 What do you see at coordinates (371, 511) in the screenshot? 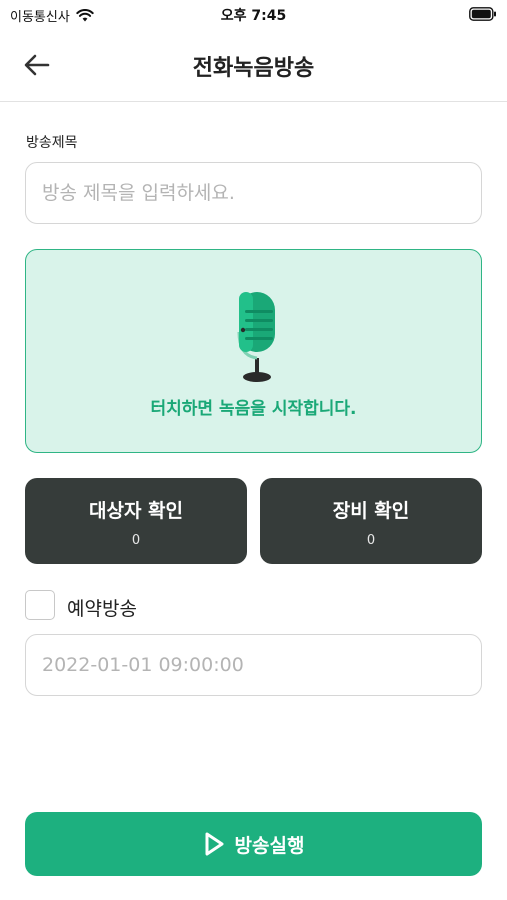
I see `card-label: 장비 확인` at bounding box center [371, 511].